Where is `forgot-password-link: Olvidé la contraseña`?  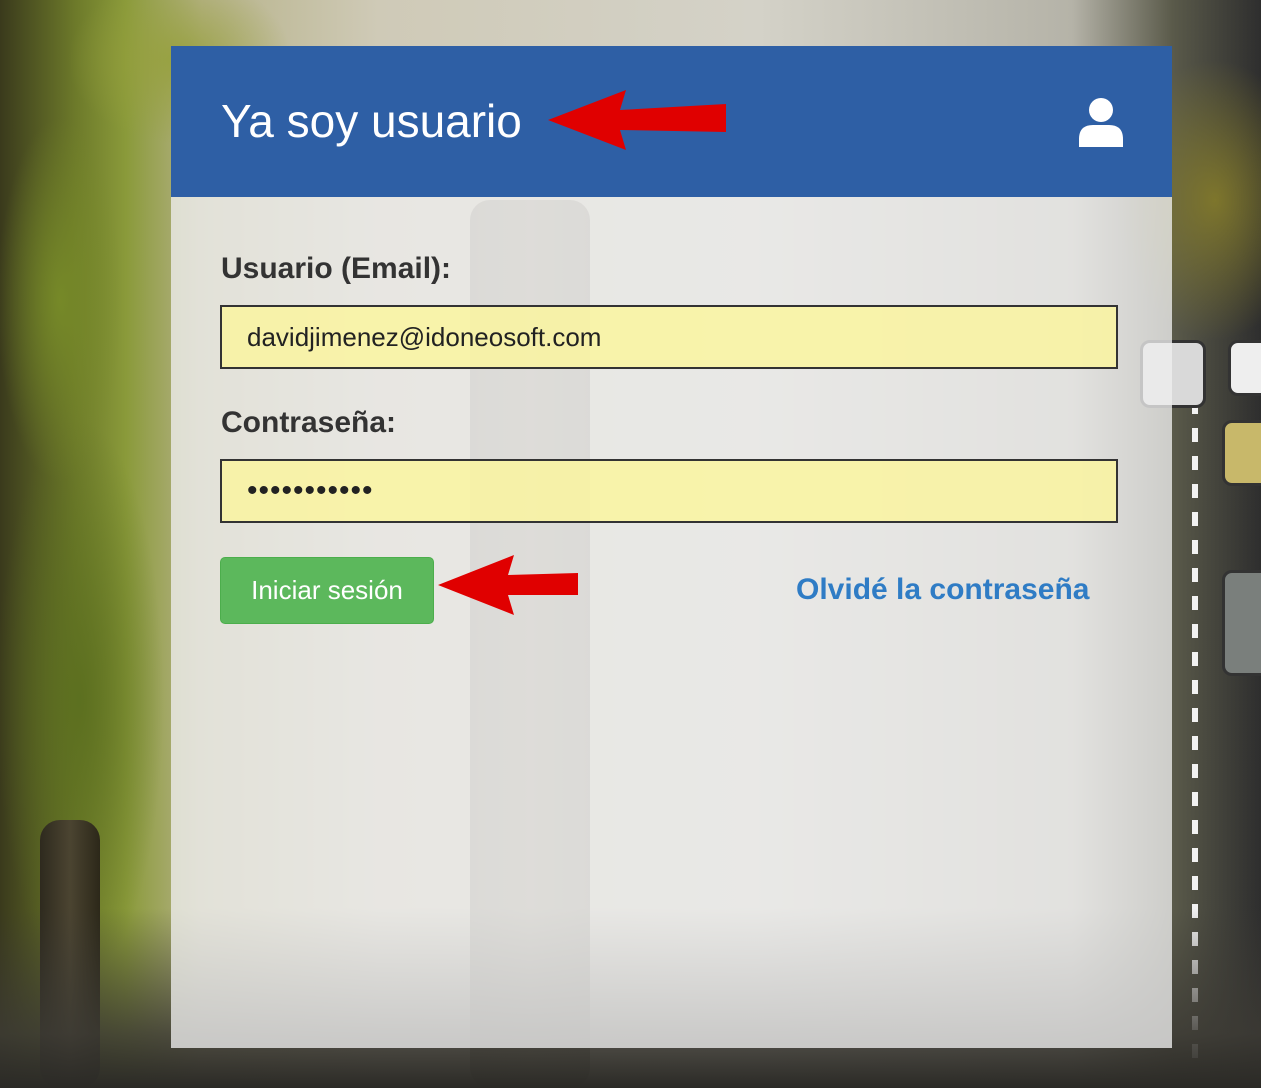
forgot-password-link: Olvidé la contraseña is located at coordinates (942, 590).